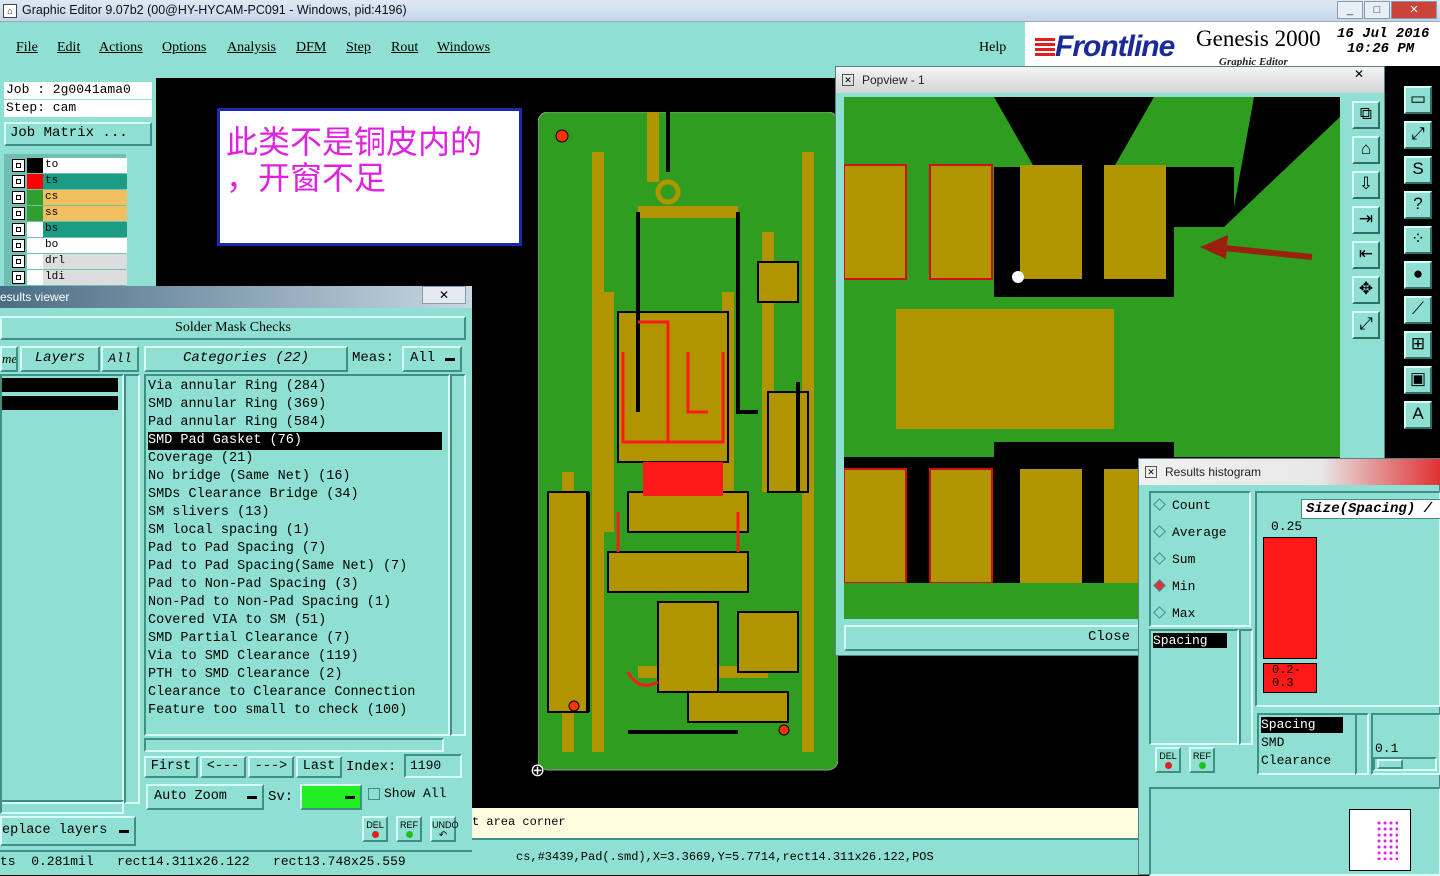 This screenshot has height=876, width=1440. What do you see at coordinates (184, 48) in the screenshot?
I see `menu-options: Options` at bounding box center [184, 48].